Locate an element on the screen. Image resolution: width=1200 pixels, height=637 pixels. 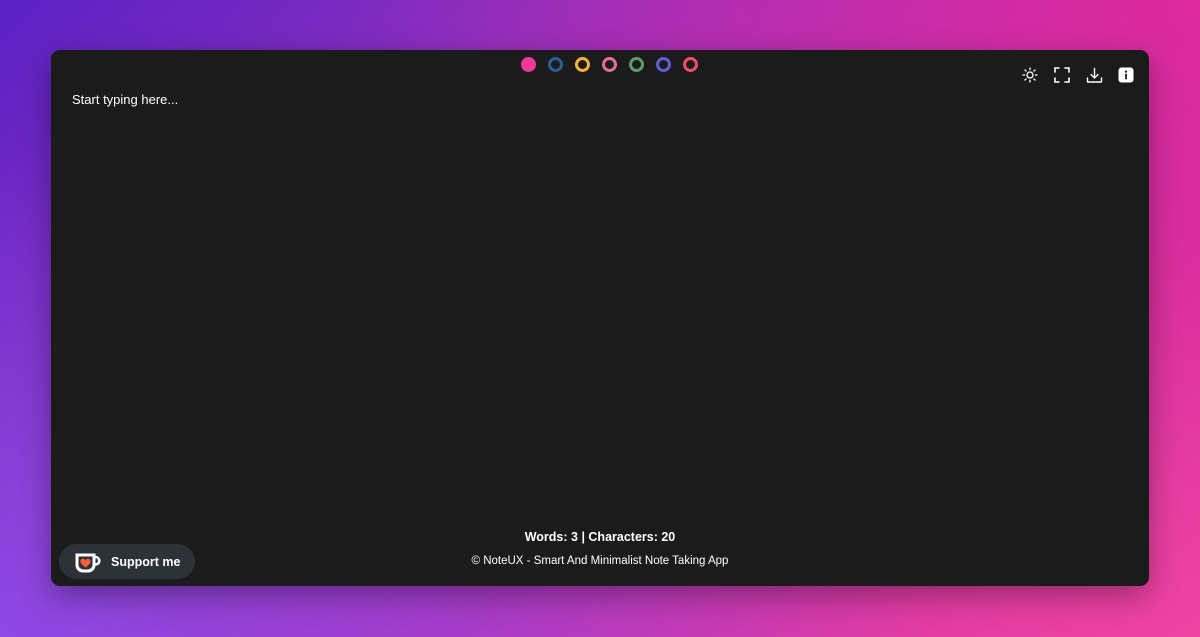
fullscreen-icon is located at coordinates (1062, 75).